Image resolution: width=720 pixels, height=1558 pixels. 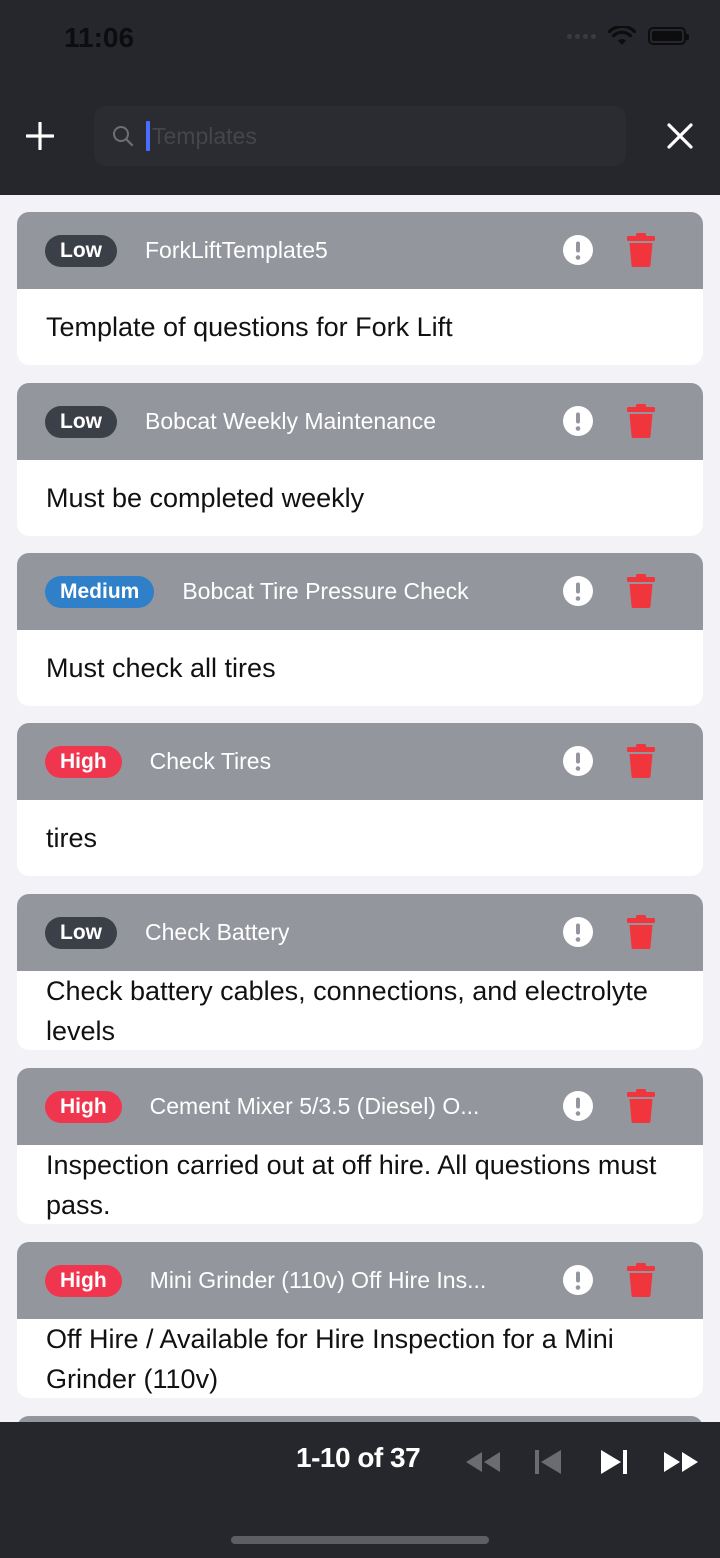 I want to click on first-page-button, so click(x=483, y=1462).